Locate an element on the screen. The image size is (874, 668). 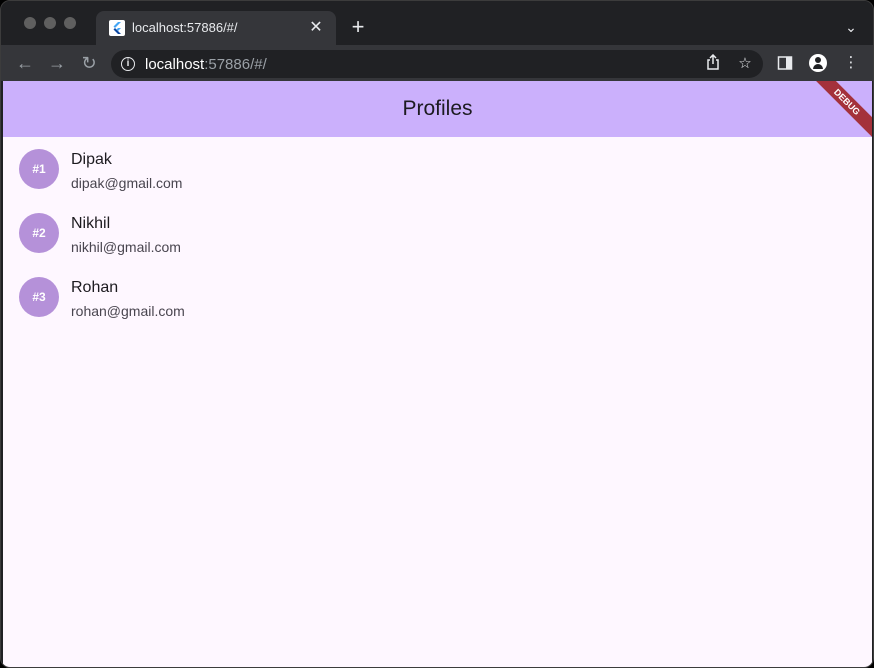
avatar: #3 is located at coordinates (39, 297).